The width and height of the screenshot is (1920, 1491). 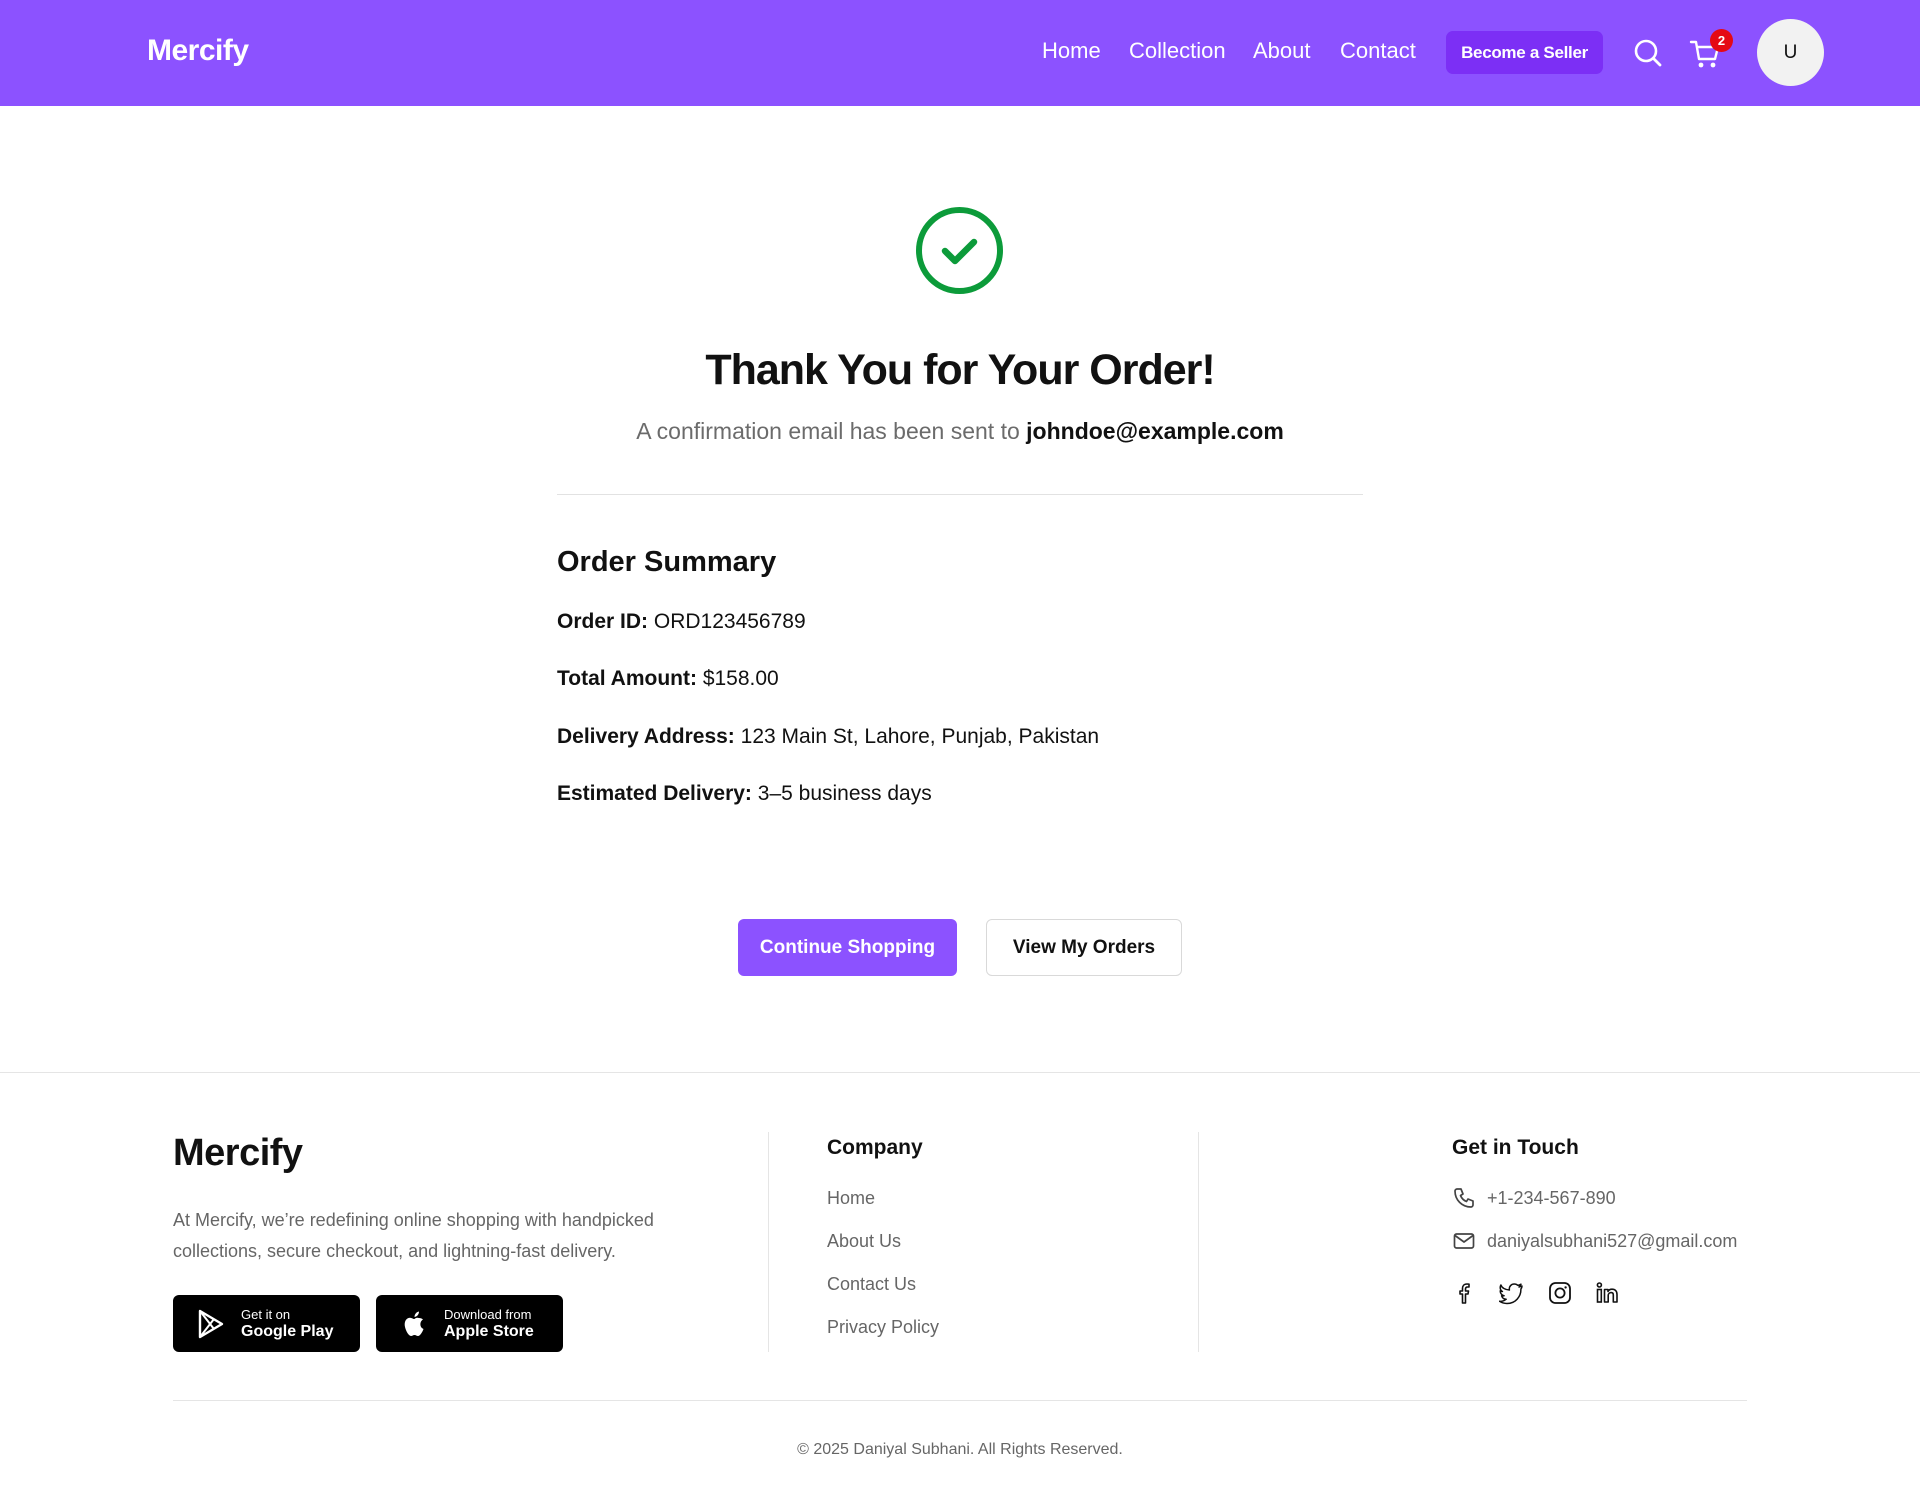 What do you see at coordinates (1515, 1147) in the screenshot?
I see `get-in-touch-title: Get in Touch` at bounding box center [1515, 1147].